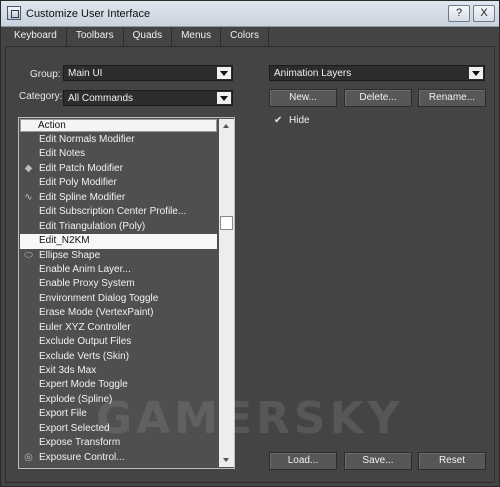 Image resolution: width=500 pixels, height=487 pixels. I want to click on layers-dropdown: Animation Layers, so click(377, 73).